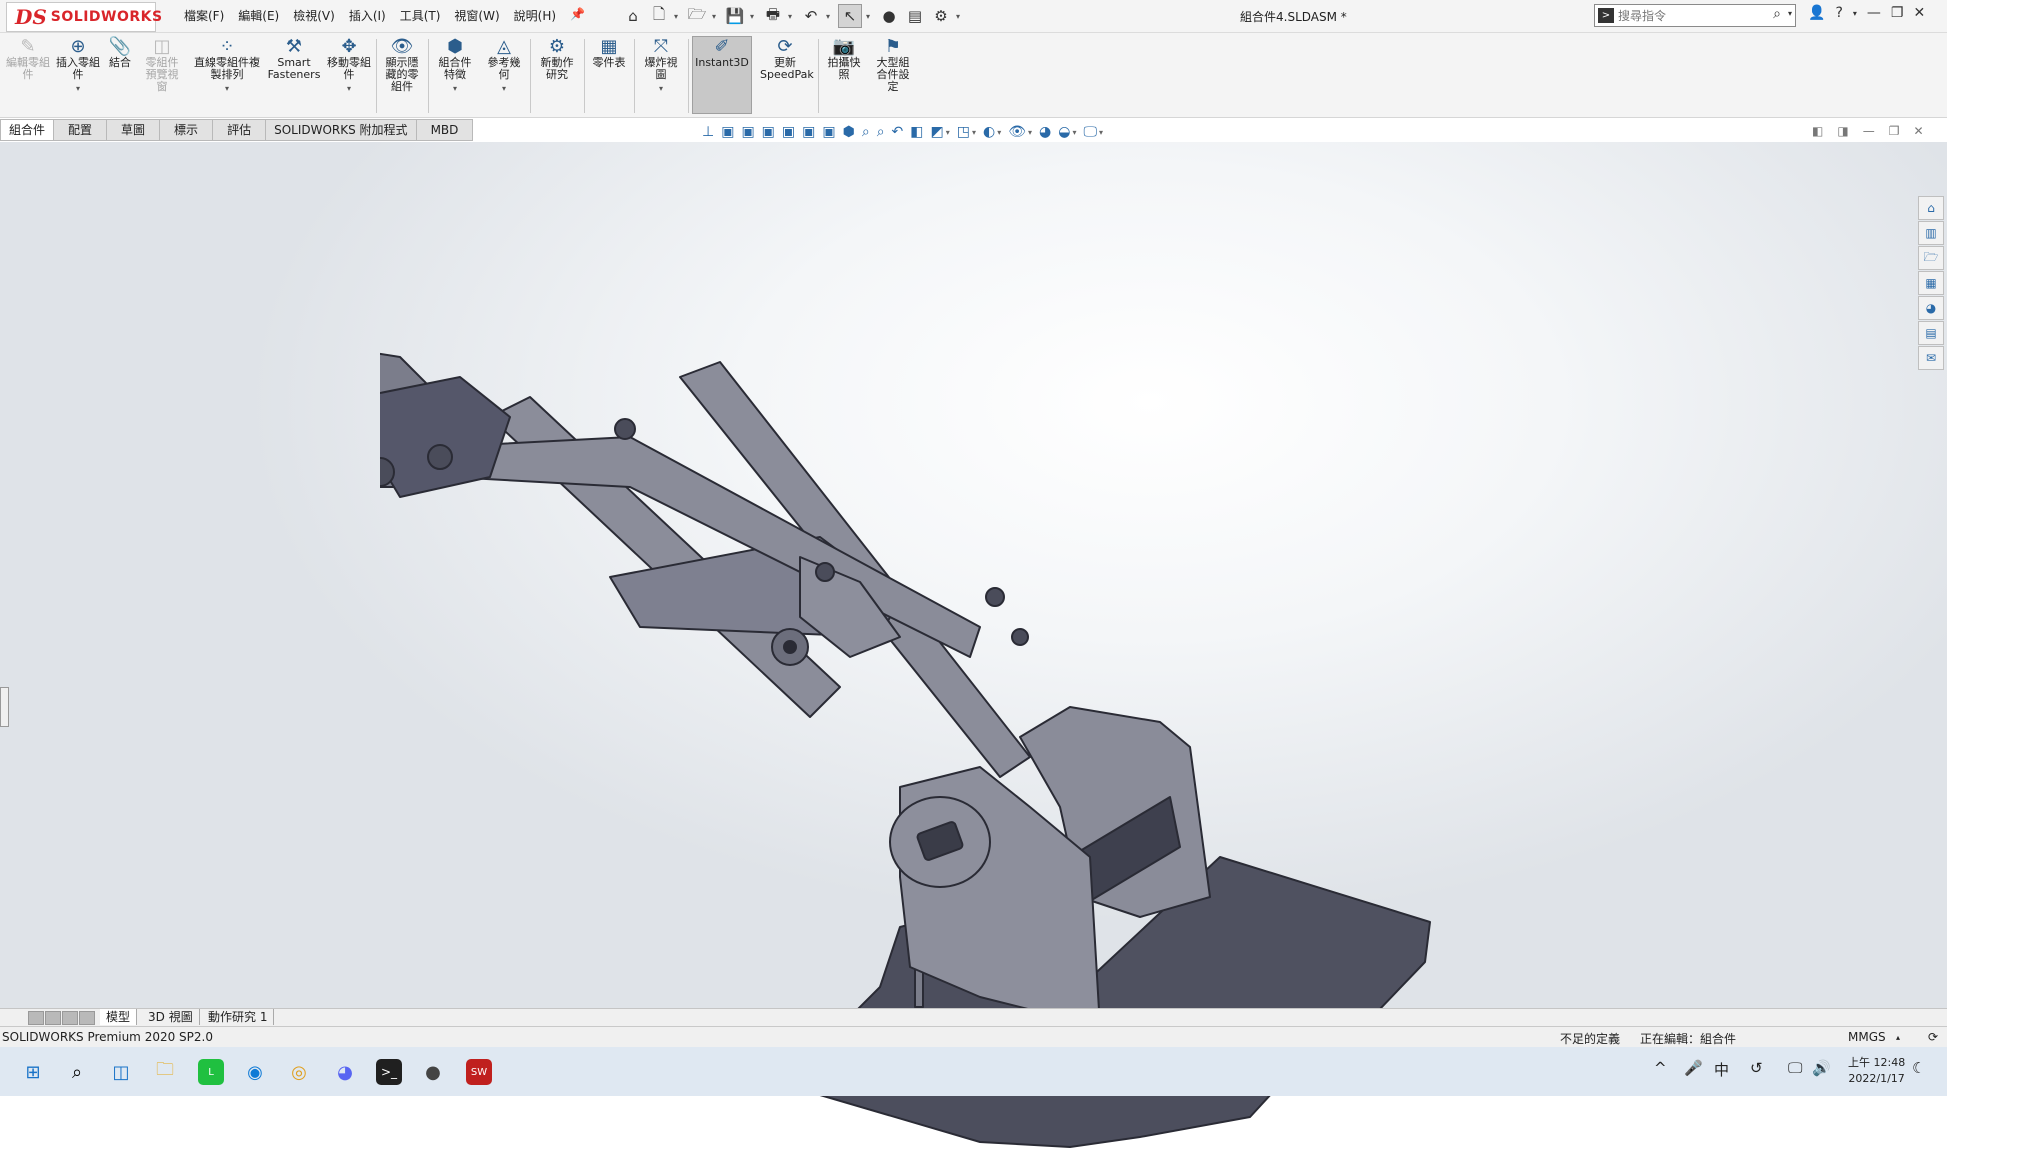 The height and width of the screenshot is (1157, 2038). I want to click on smart-fasteners-button: ⚒ Smart Fasteners, so click(294, 59).